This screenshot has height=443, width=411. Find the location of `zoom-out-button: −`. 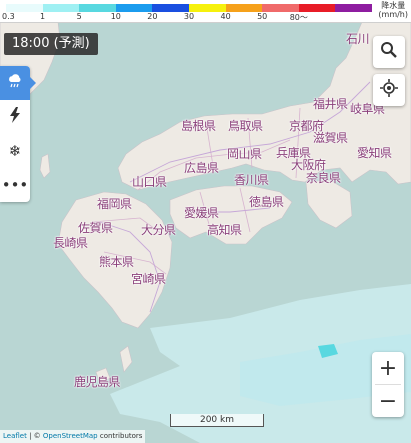

zoom-out-button: − is located at coordinates (388, 401).